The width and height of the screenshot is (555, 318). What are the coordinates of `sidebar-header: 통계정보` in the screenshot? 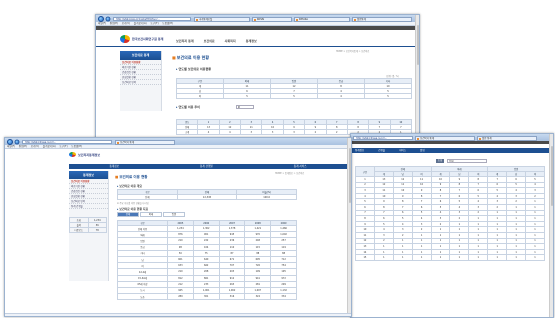 It's located at (88, 175).